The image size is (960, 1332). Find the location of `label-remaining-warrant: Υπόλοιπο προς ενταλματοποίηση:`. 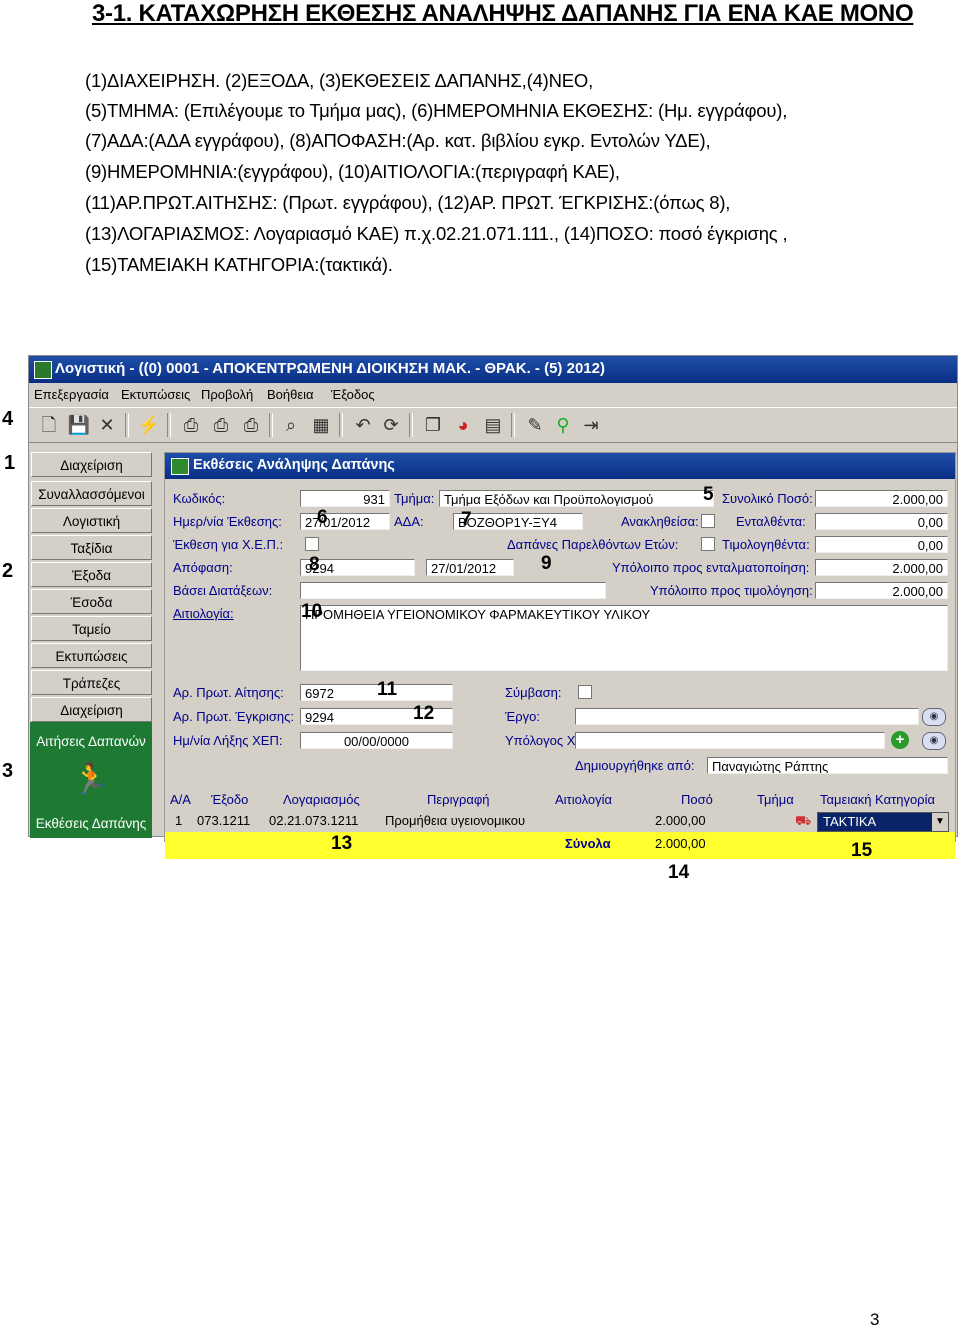

label-remaining-warrant: Υπόλοιπο προς ενταλματοποίηση: is located at coordinates (711, 567).